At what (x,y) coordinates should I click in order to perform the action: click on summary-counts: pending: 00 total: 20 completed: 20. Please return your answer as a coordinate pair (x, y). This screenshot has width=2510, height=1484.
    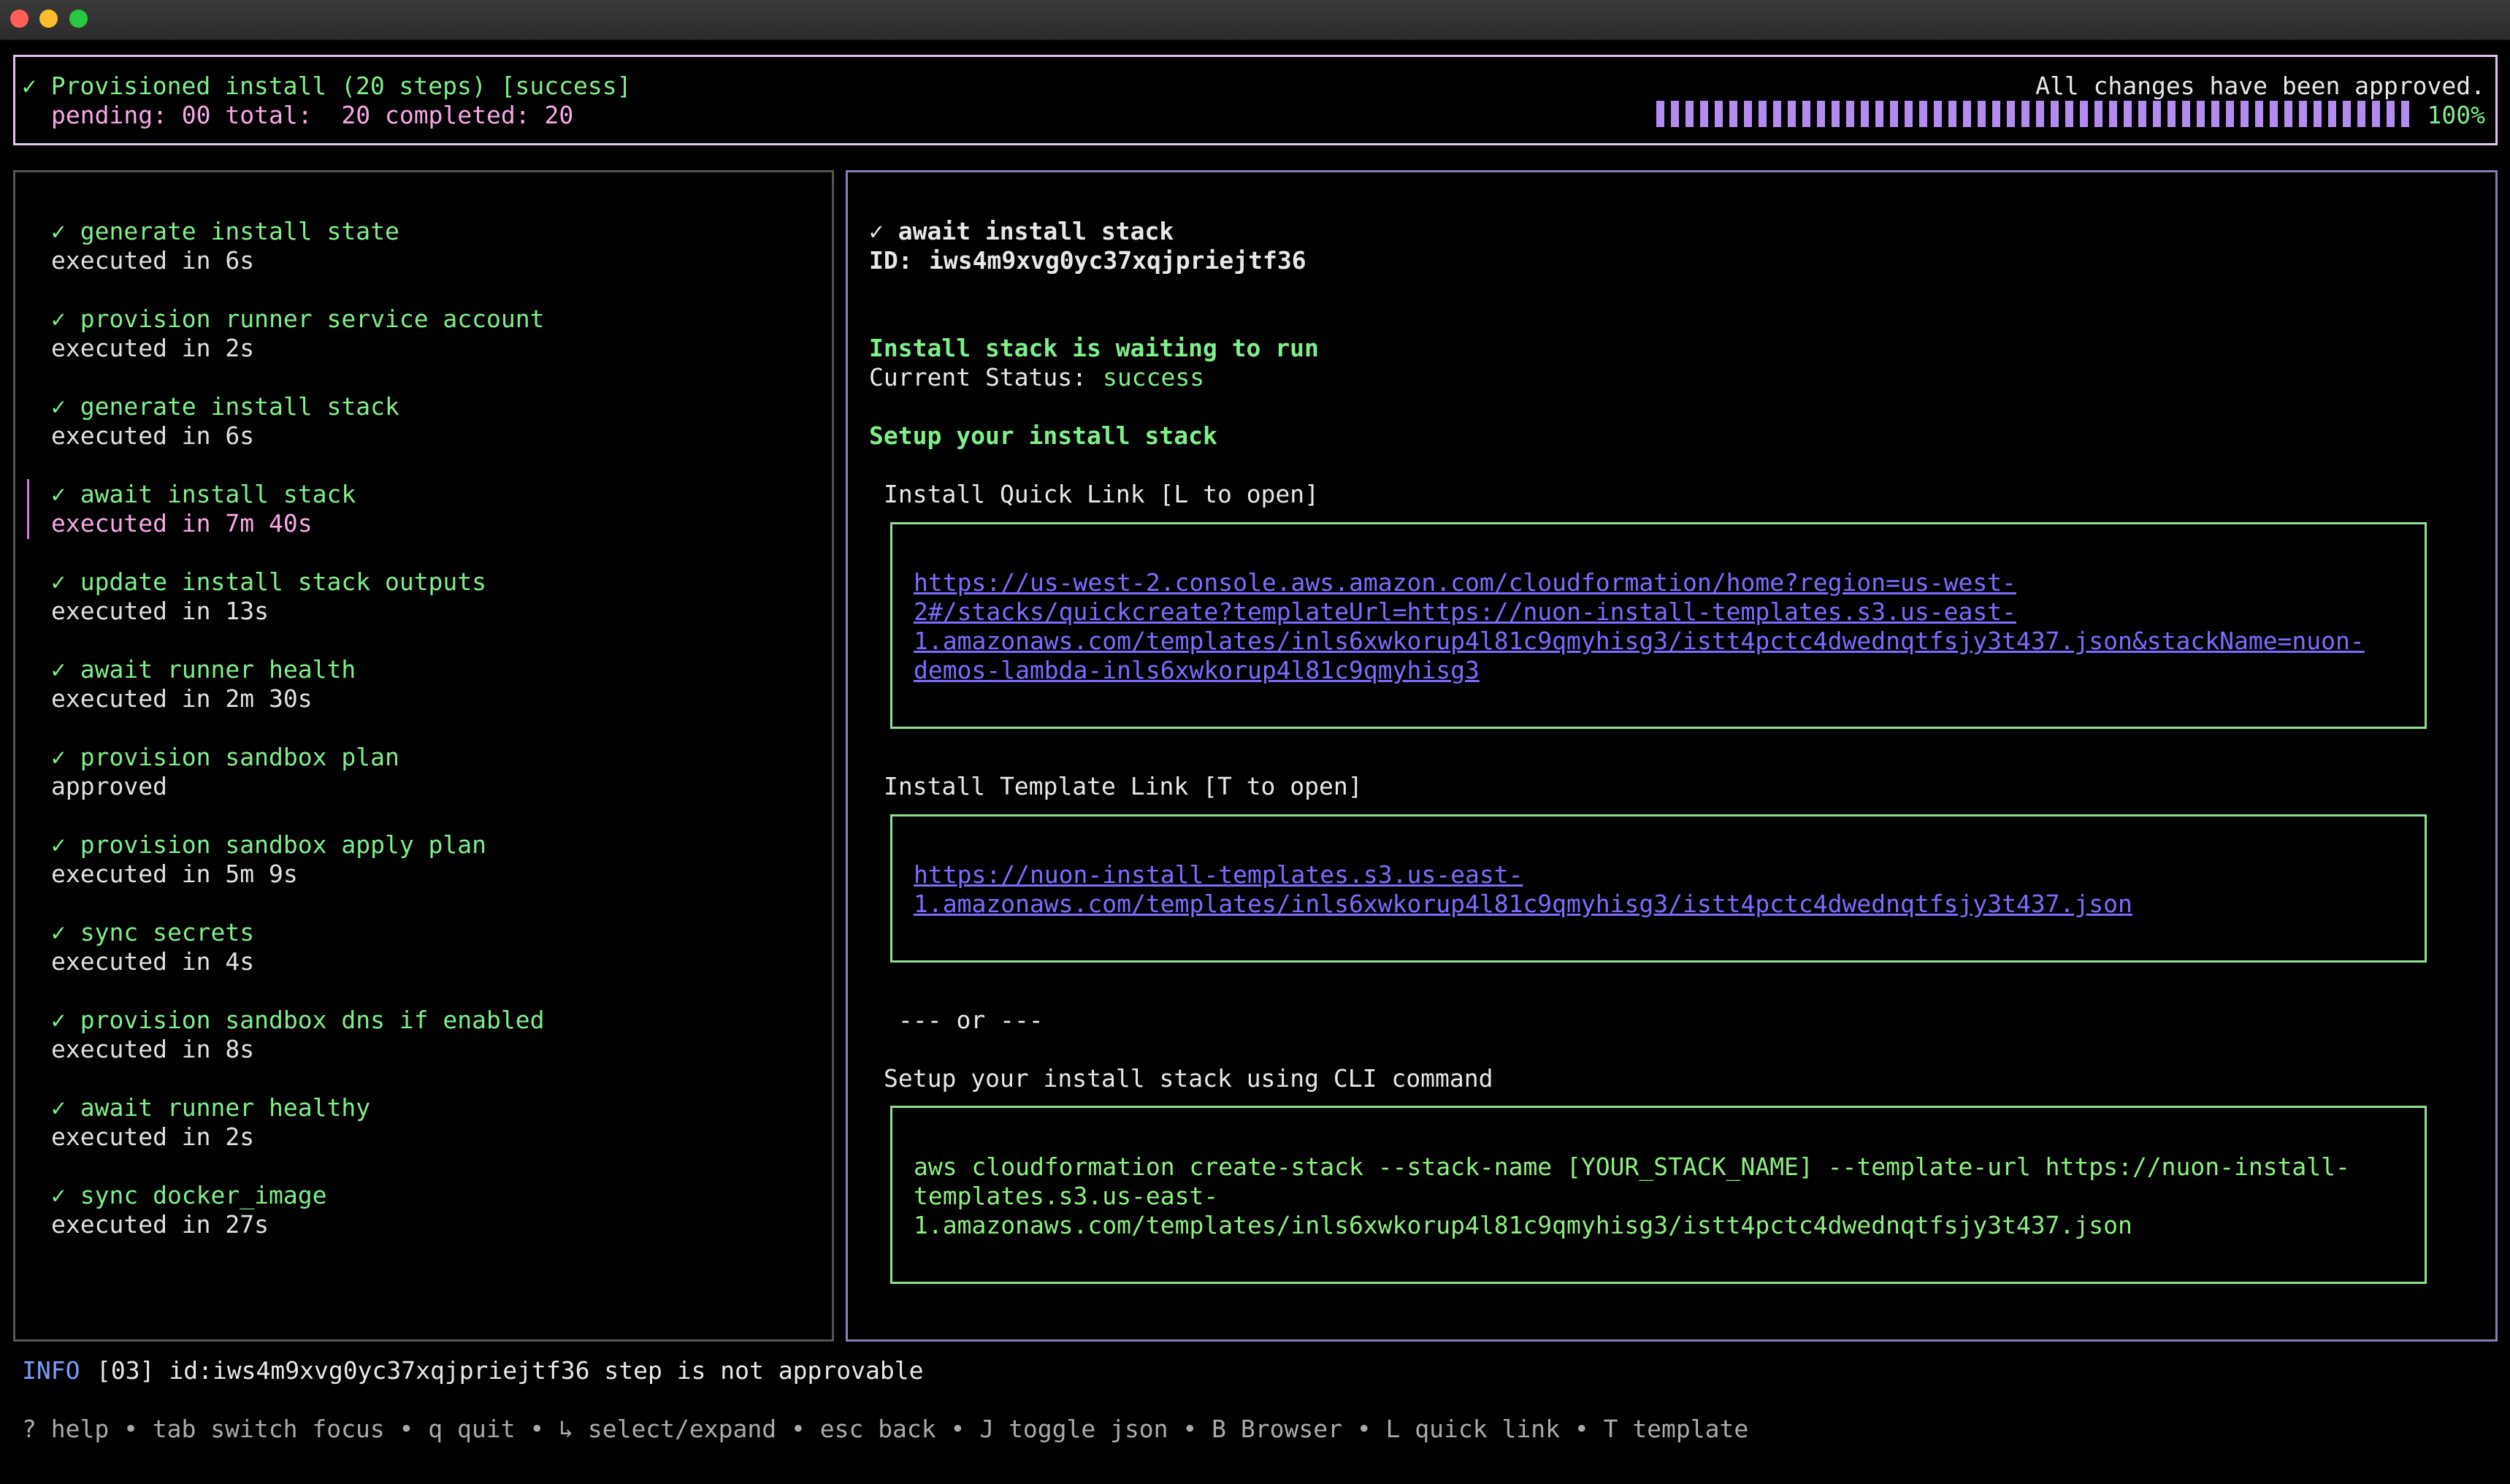
    Looking at the image, I should click on (312, 115).